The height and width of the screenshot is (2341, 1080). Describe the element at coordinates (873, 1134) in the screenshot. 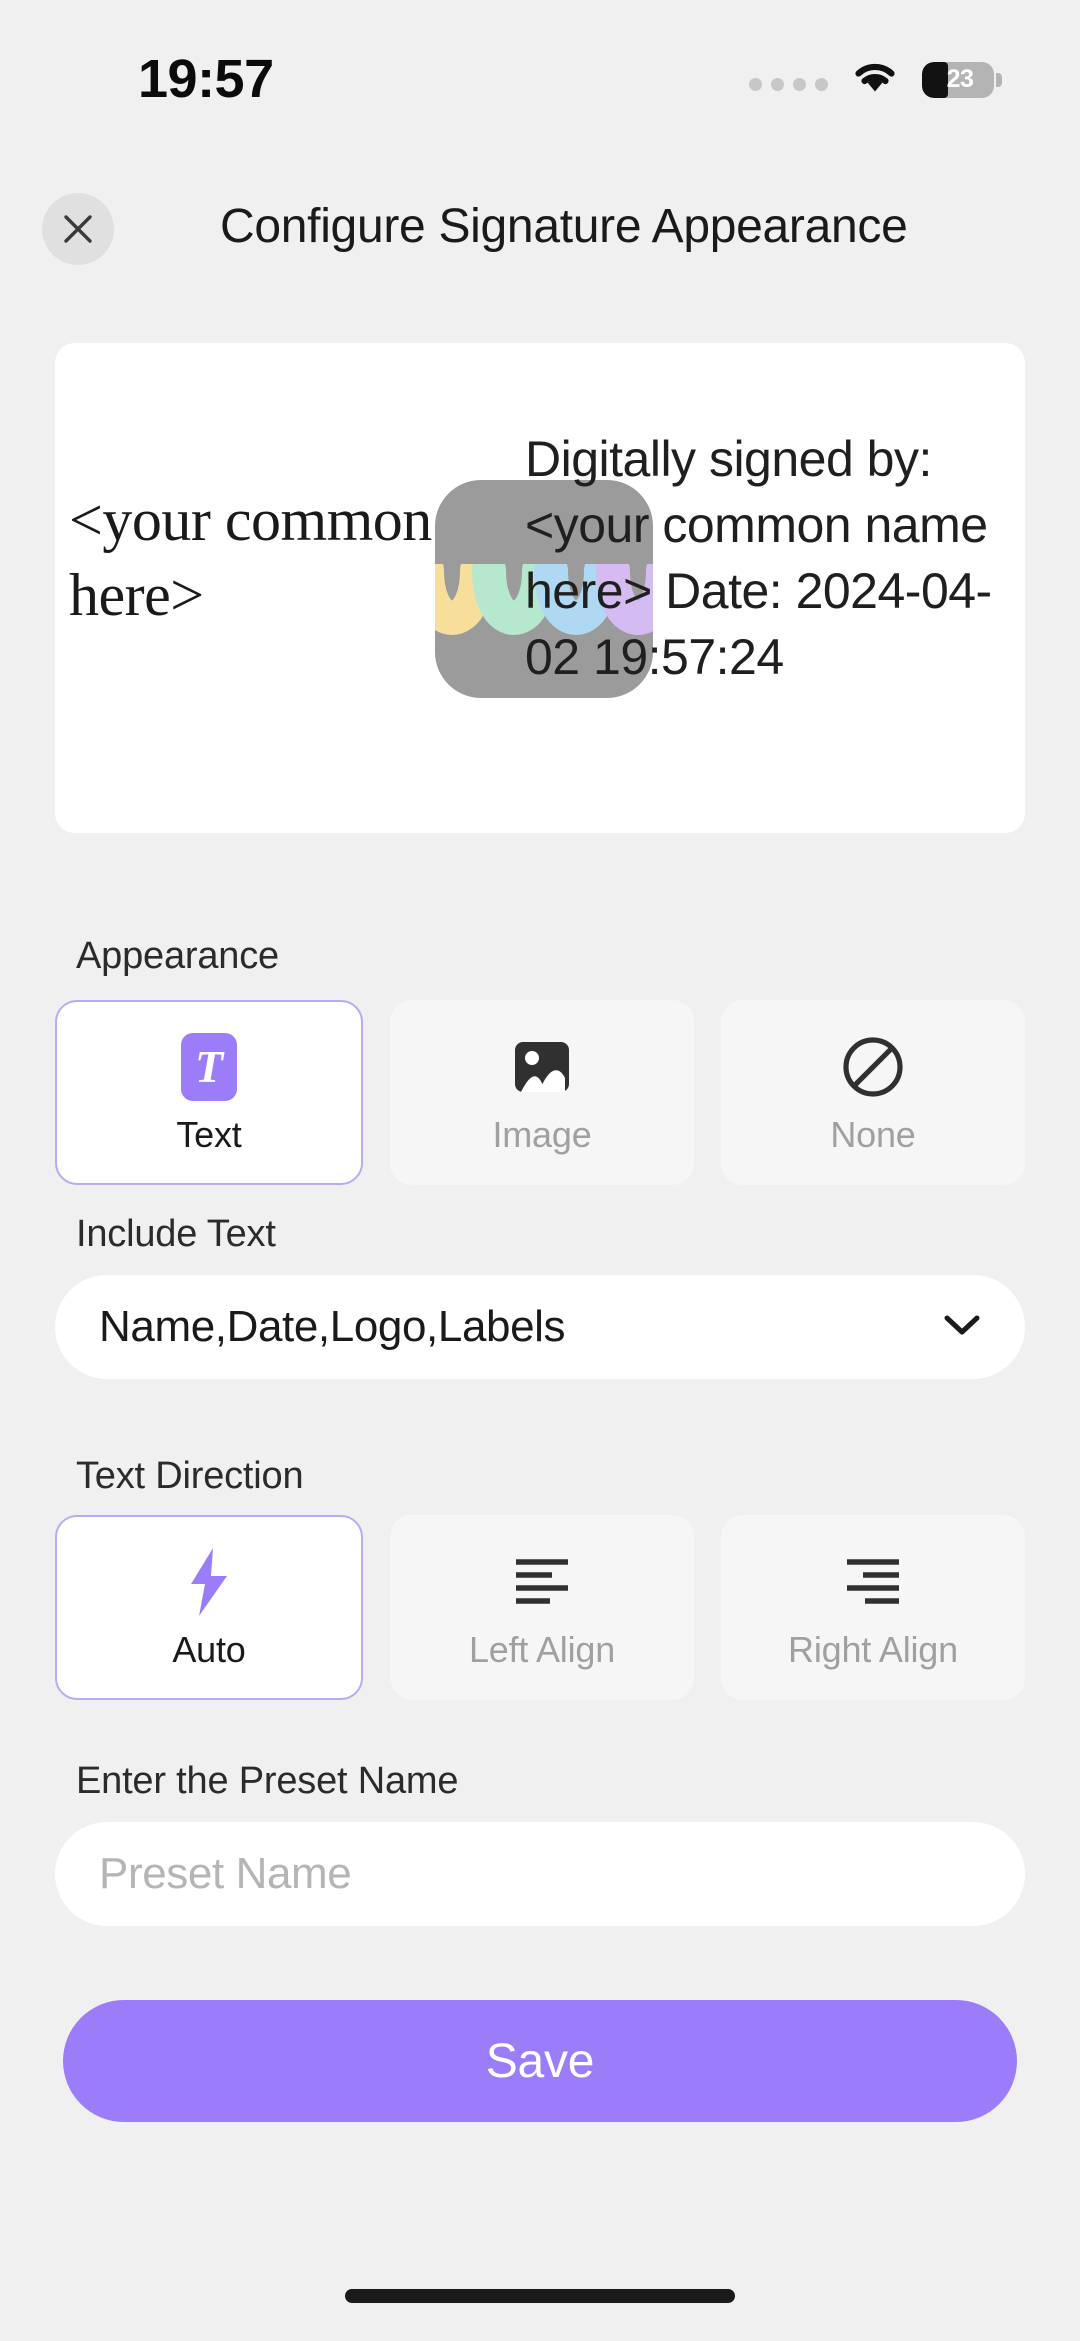

I see `appearance-option-none-label: None` at that location.